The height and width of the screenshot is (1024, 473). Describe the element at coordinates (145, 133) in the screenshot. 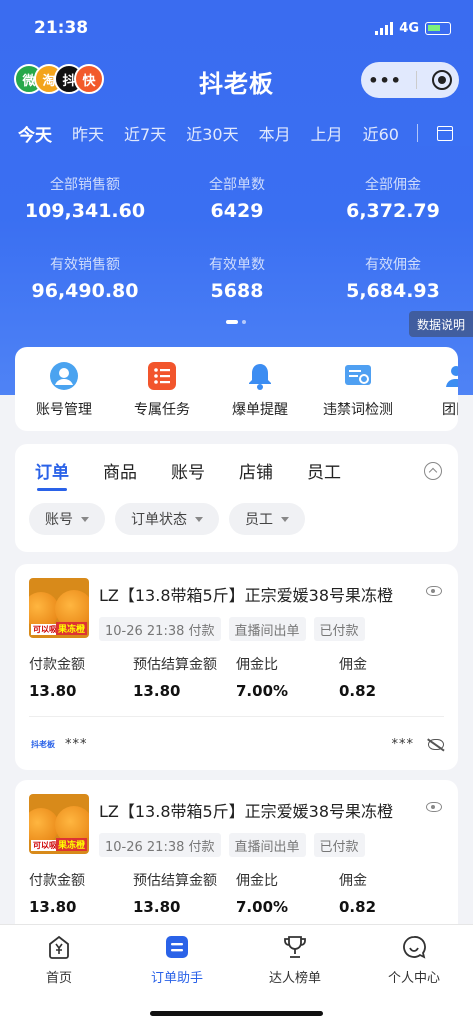

I see `date-tab-7days: 近7天` at that location.